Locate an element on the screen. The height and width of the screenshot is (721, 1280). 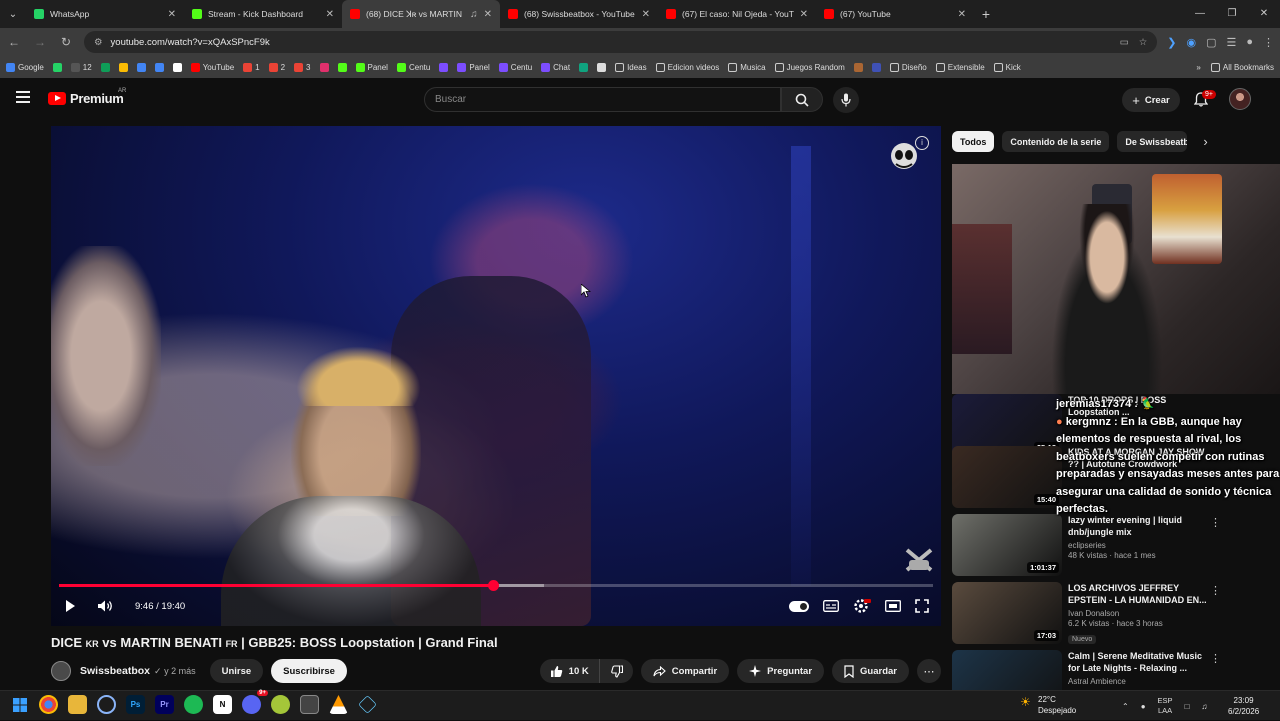
dev-tool-icon is located at coordinates (367, 704).